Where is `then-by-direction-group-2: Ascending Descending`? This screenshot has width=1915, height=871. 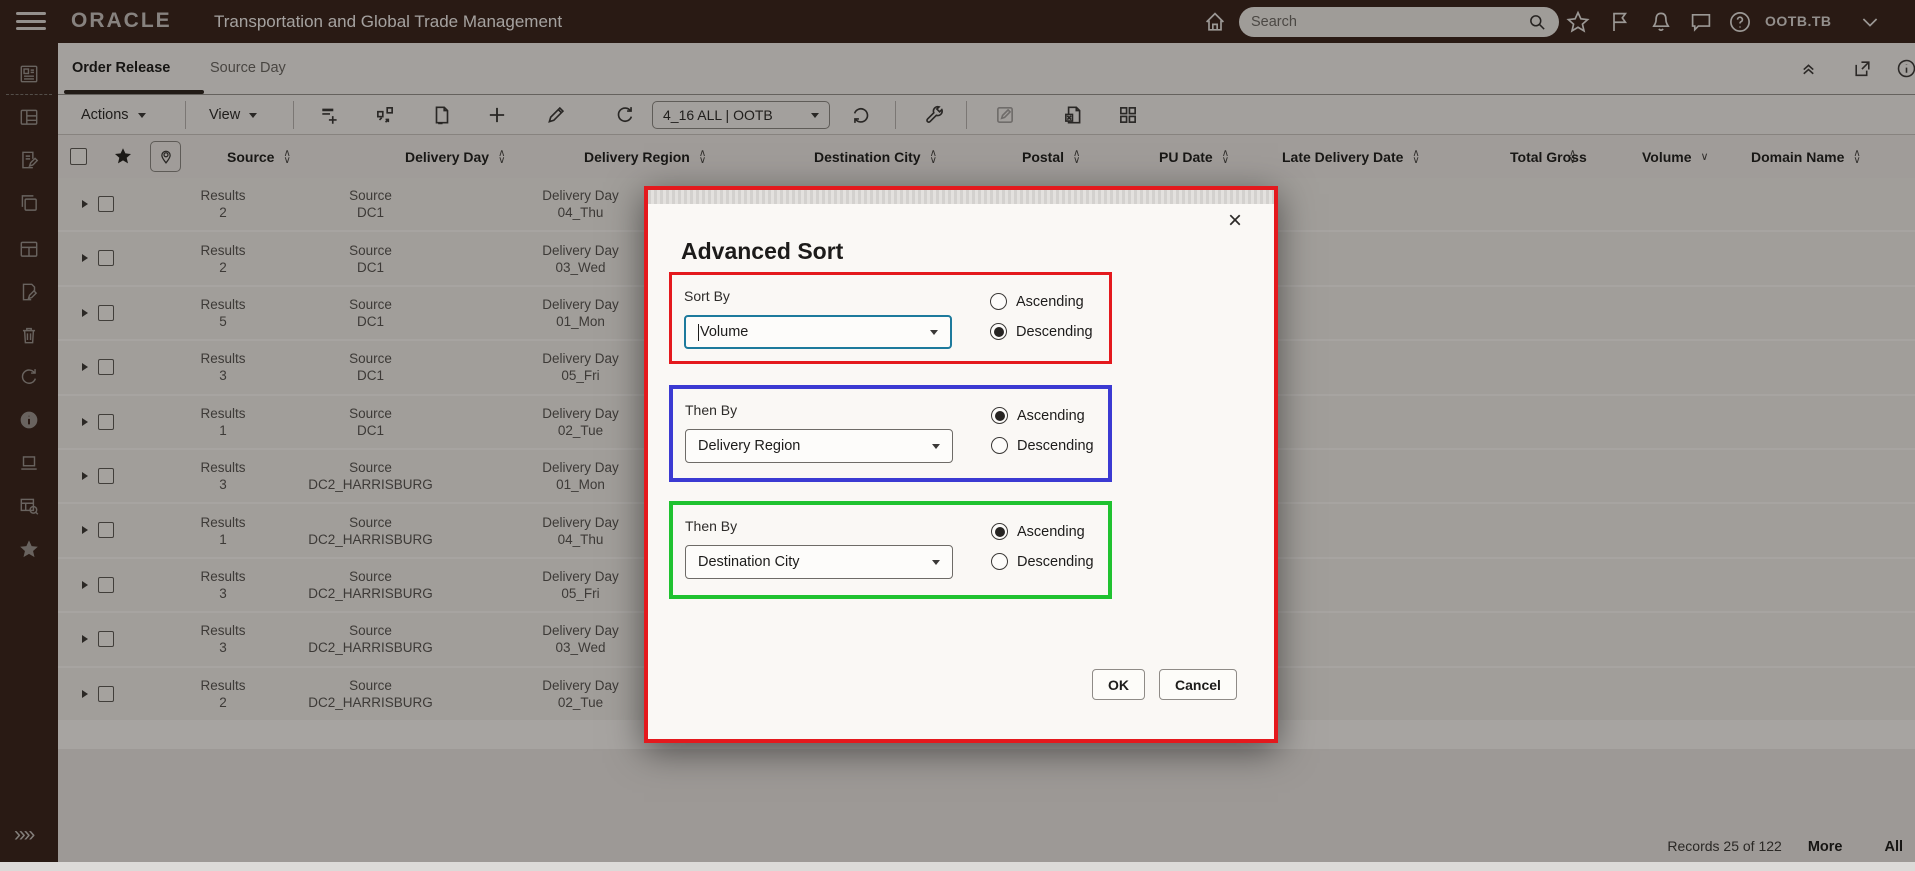
then-by-direction-group-2: Ascending Descending is located at coordinates (1042, 546).